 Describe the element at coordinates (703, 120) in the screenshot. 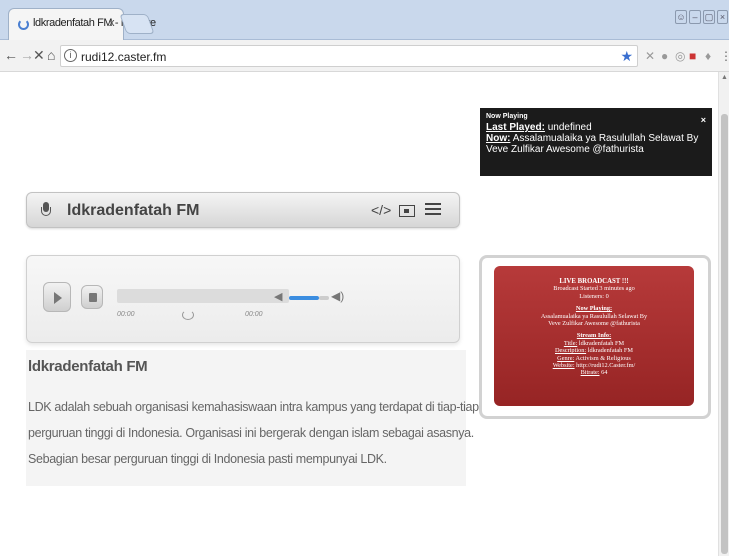

I see `popup-close-button: ×` at that location.